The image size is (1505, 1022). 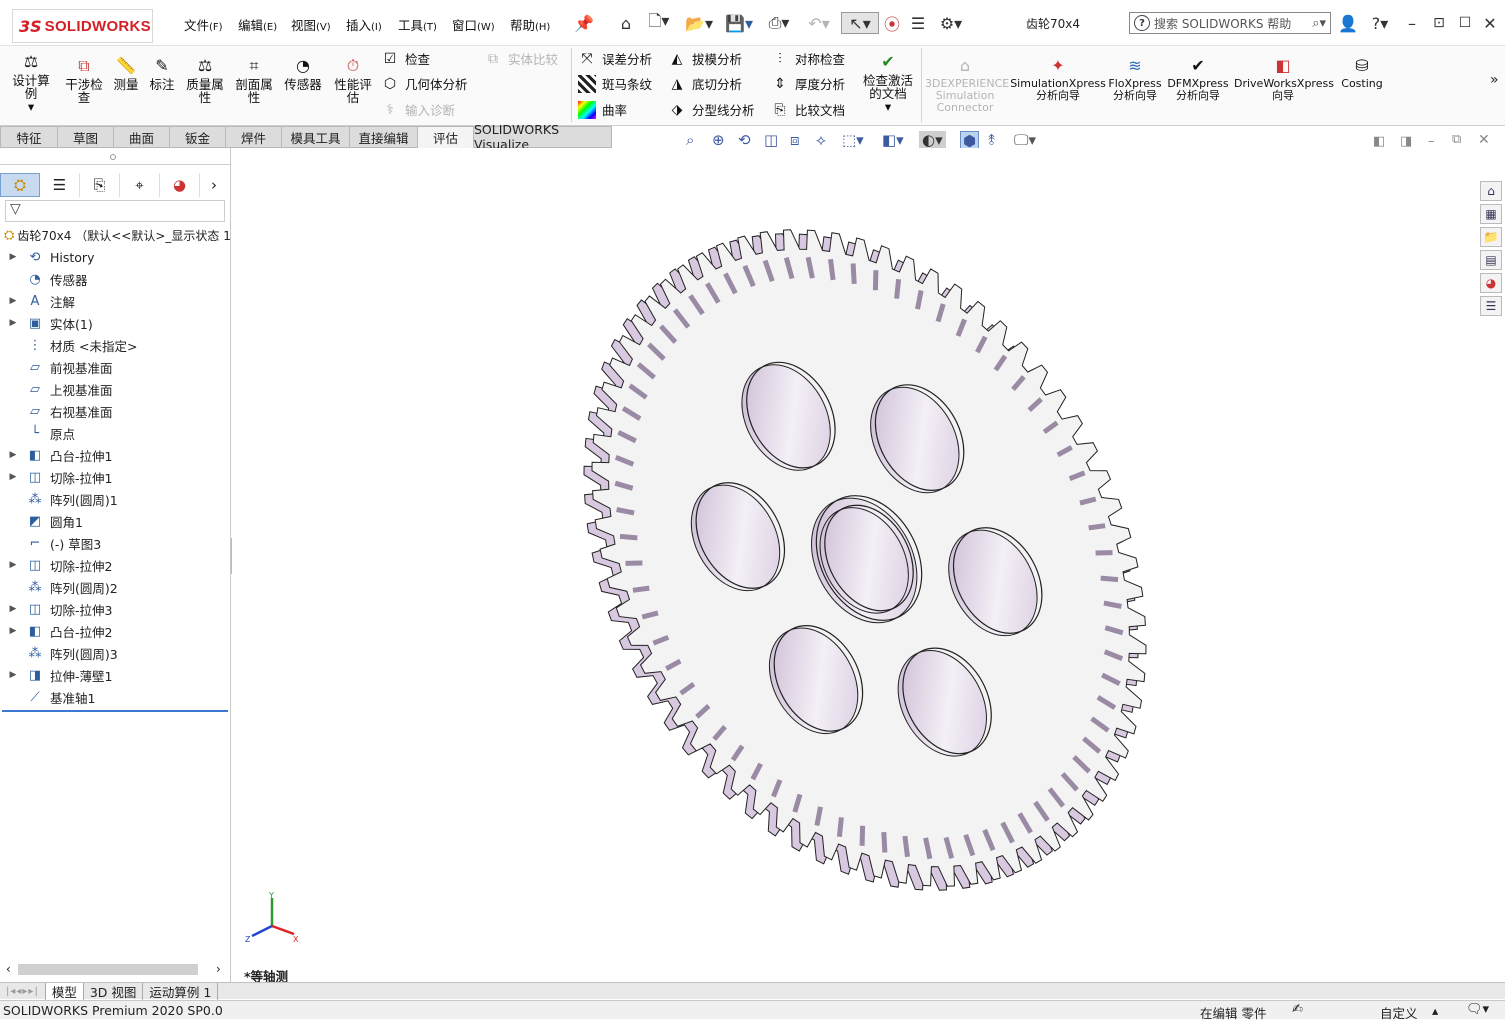 What do you see at coordinates (1435, 1010) in the screenshot?
I see `unit-system-chevron-icon: ▴` at bounding box center [1435, 1010].